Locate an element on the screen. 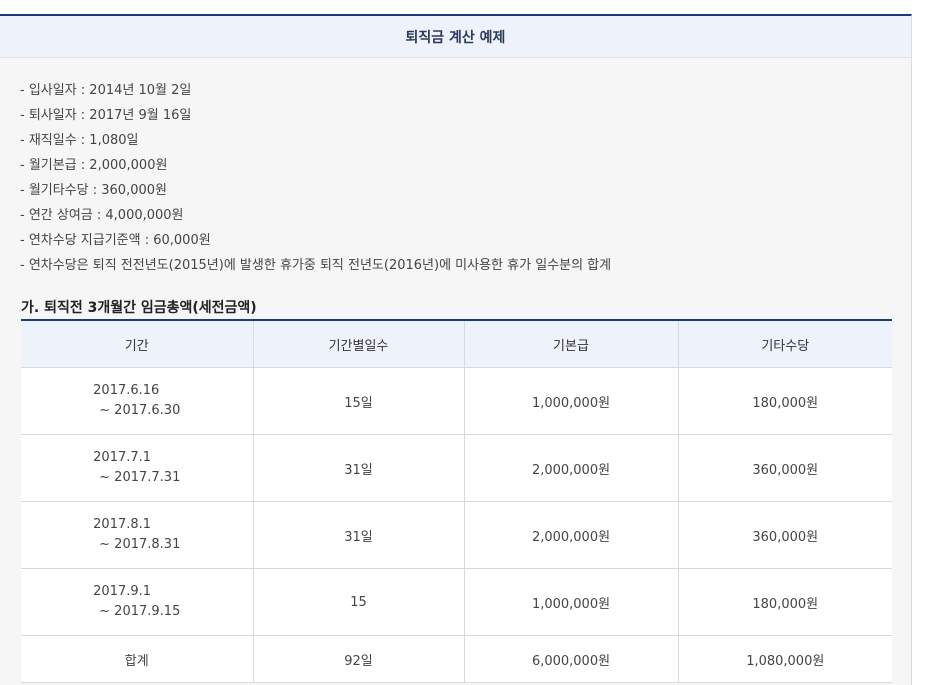 This screenshot has width=945, height=685. info-hire-date: - 입사일자 : 2014년 10월 2일 is located at coordinates (106, 90).